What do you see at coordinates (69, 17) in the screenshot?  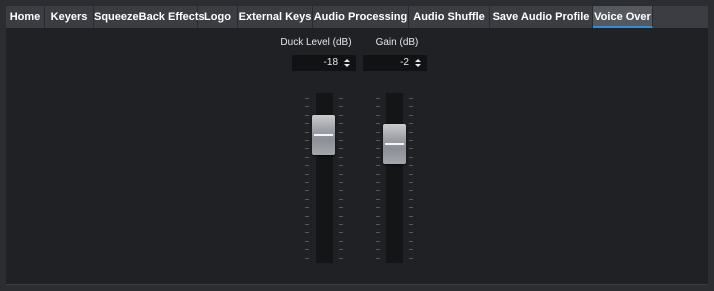 I see `tab-keyers: Keyers` at bounding box center [69, 17].